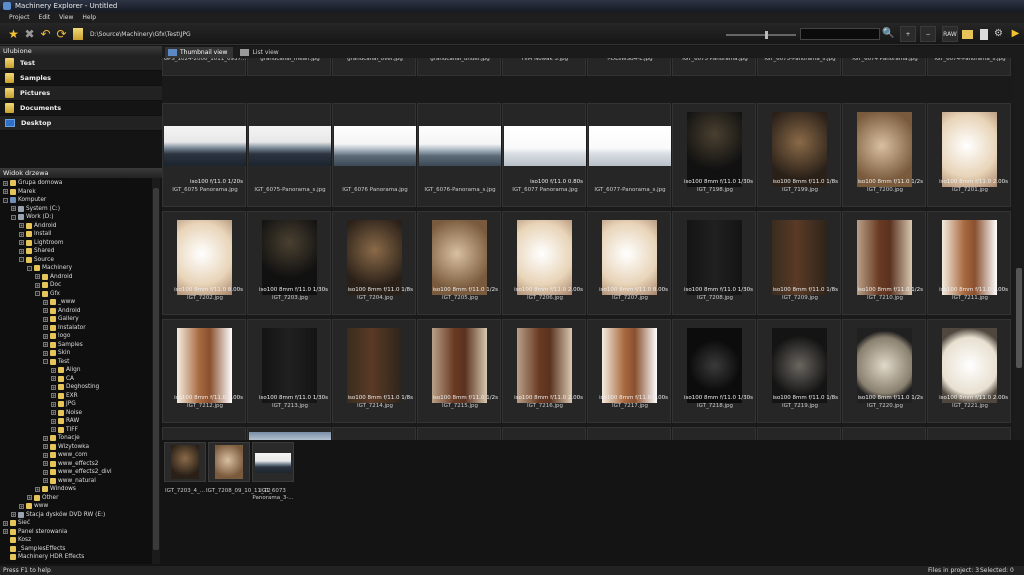 This screenshot has height=575, width=1024. Describe the element at coordinates (24, 200) in the screenshot. I see `tree-item: - Komputer` at that location.